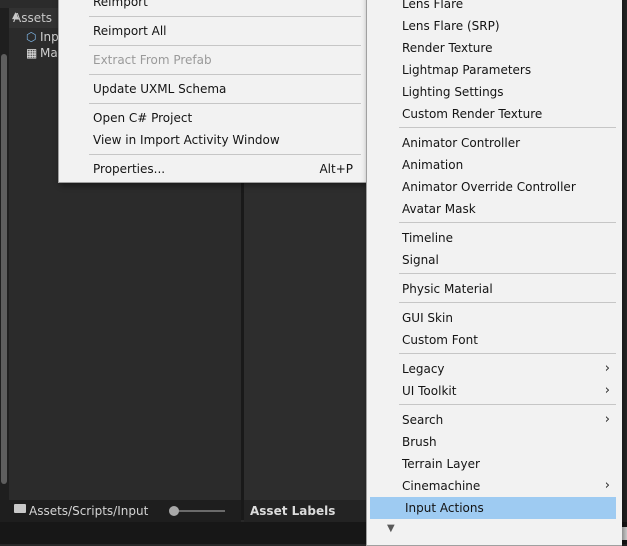  What do you see at coordinates (440, 340) in the screenshot?
I see `menu-item-label: Custom Font` at bounding box center [440, 340].